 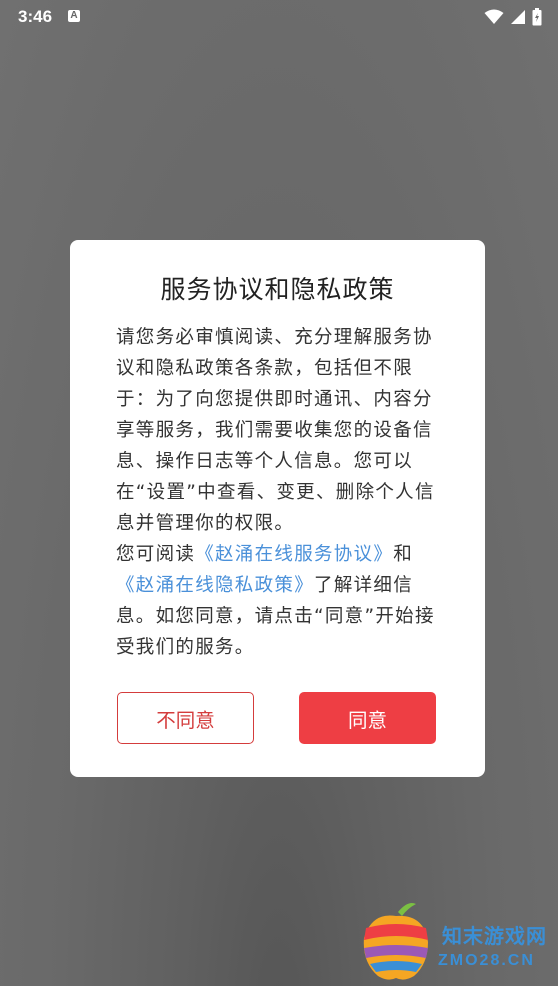 What do you see at coordinates (294, 554) in the screenshot?
I see `service-agreement-link: 《赵涌在线服务协议》` at bounding box center [294, 554].